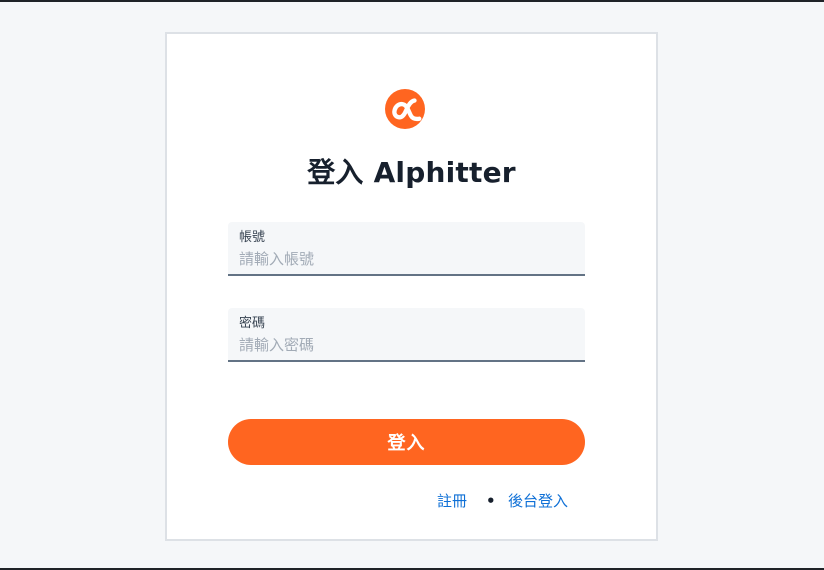 Image resolution: width=824 pixels, height=570 pixels. Describe the element at coordinates (411, 172) in the screenshot. I see `page-title: 登入 Alphitter` at that location.